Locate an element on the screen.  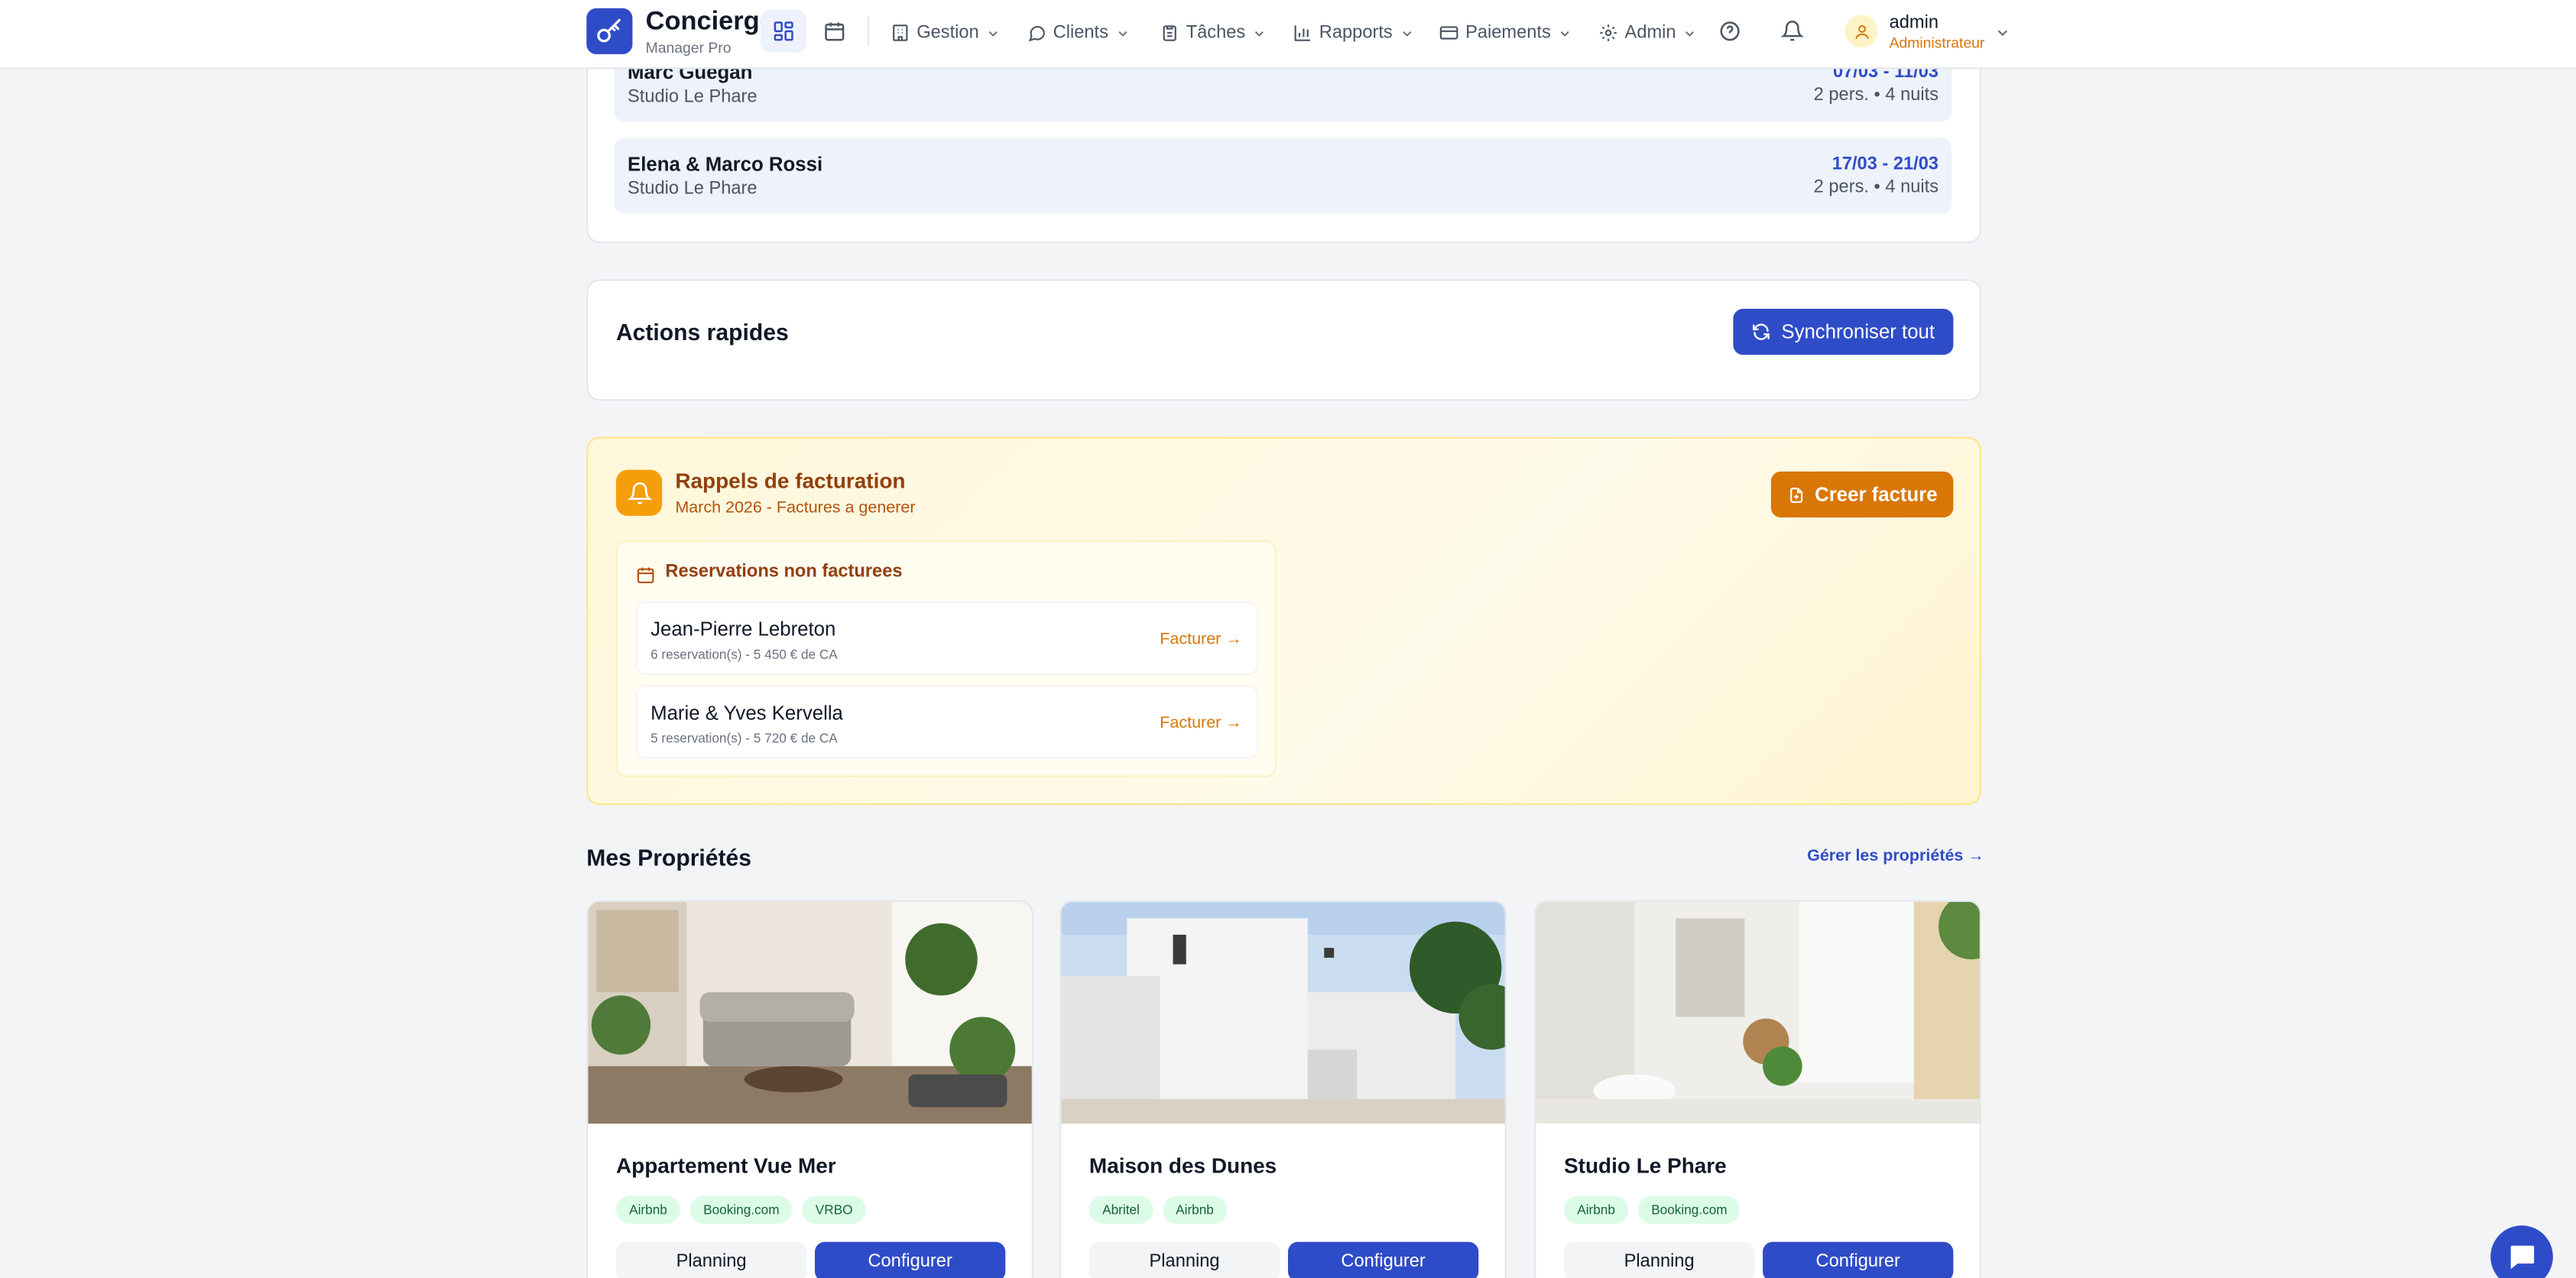
file-icon is located at coordinates (1795, 494).